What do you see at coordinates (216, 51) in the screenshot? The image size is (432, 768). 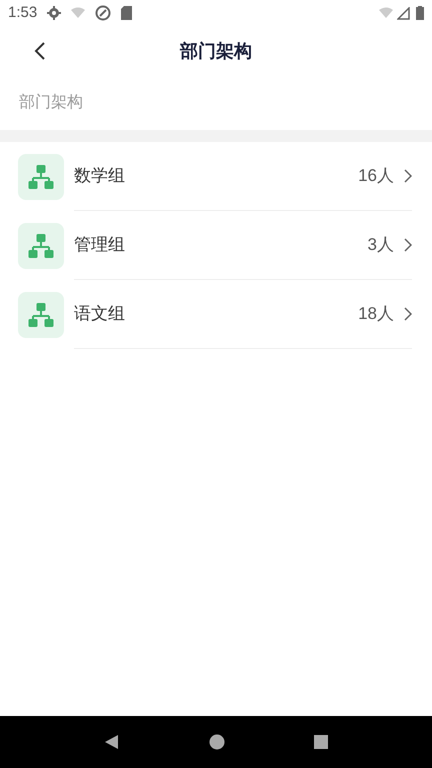 I see `page-title: 部门架构` at bounding box center [216, 51].